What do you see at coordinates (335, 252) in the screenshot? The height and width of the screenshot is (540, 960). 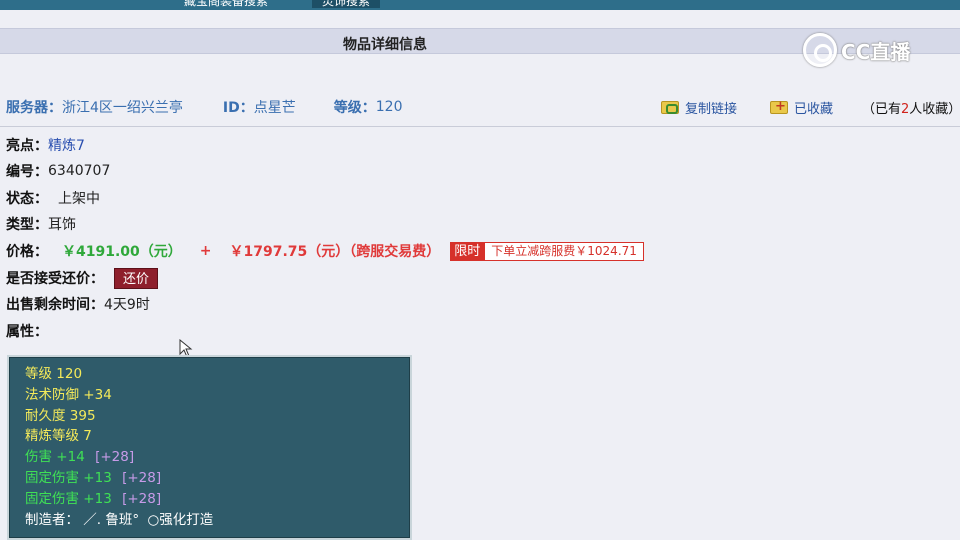 I see `price-crossserver-fee: ￥1797.75（元）（跨服交易费）` at bounding box center [335, 252].